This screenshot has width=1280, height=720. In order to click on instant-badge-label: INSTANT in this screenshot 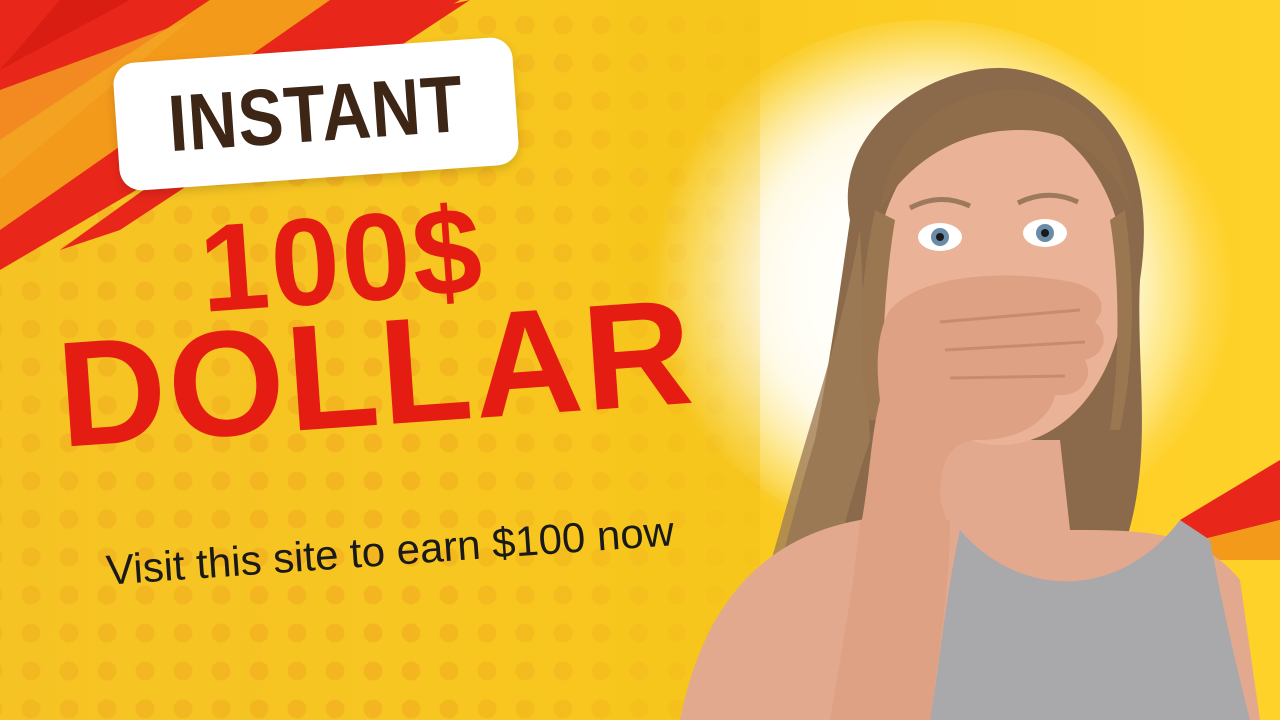, I will do `click(316, 113)`.